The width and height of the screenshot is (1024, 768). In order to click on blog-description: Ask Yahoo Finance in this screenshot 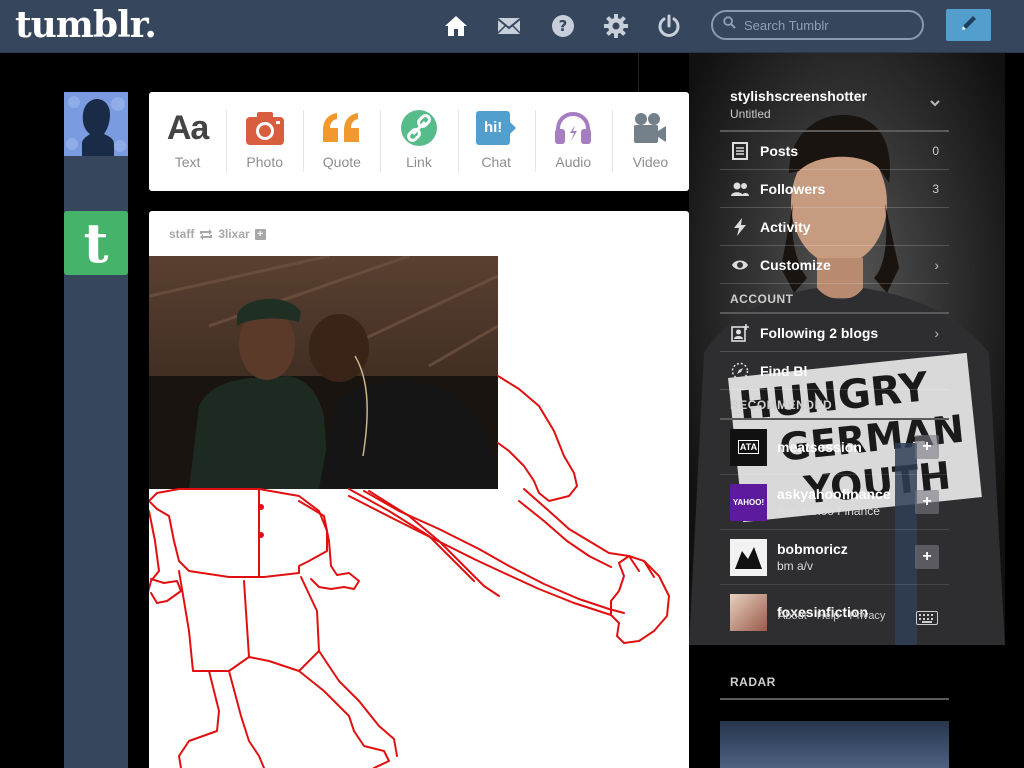, I will do `click(828, 511)`.